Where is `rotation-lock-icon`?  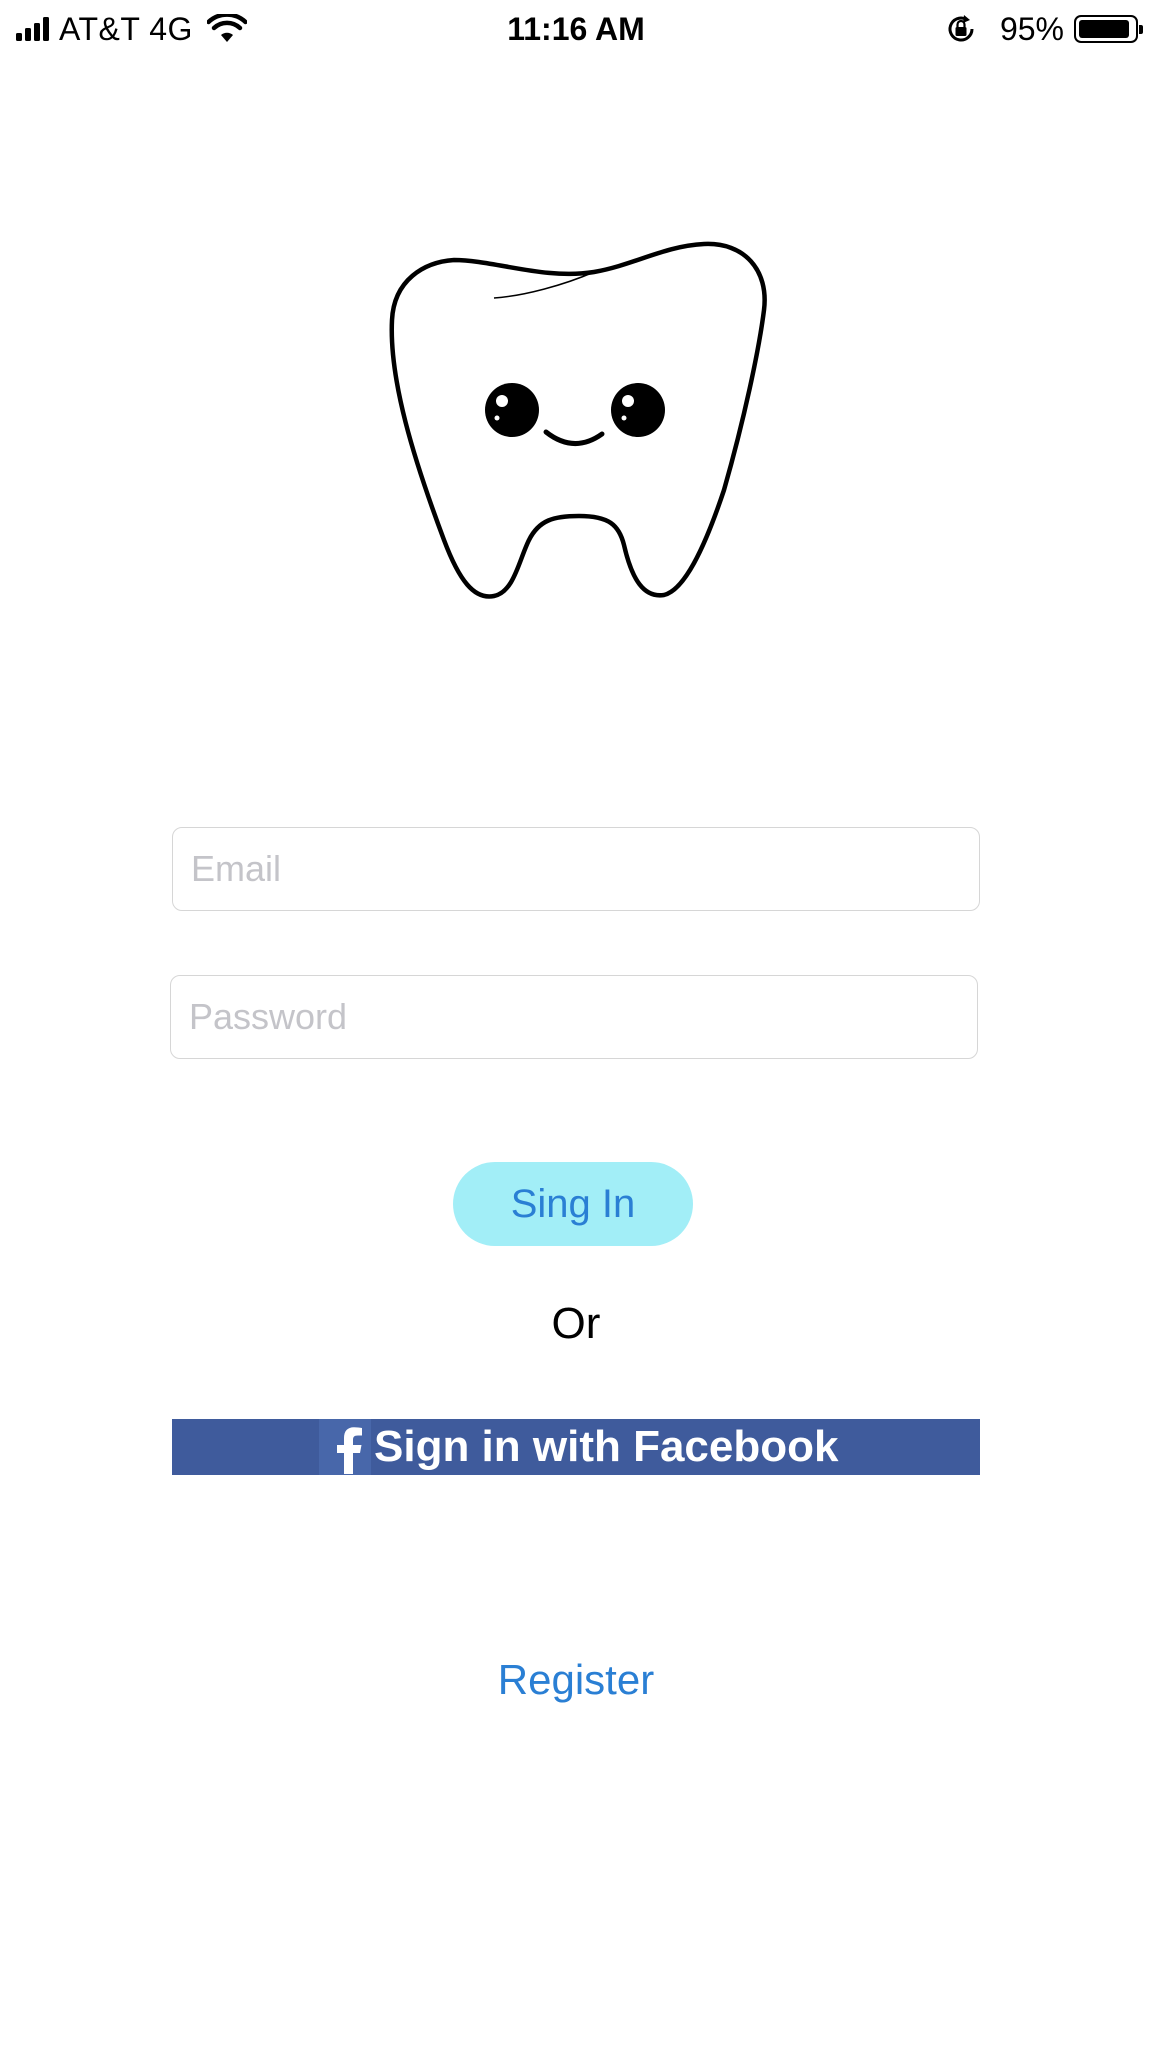 rotation-lock-icon is located at coordinates (961, 28).